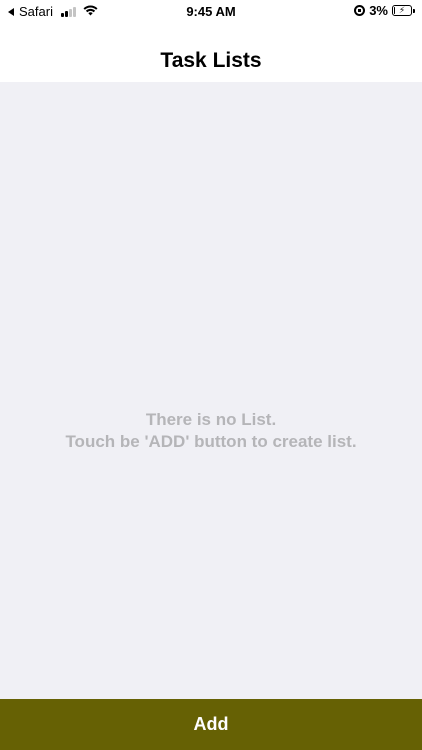  I want to click on add-list-button: Add, so click(211, 724).